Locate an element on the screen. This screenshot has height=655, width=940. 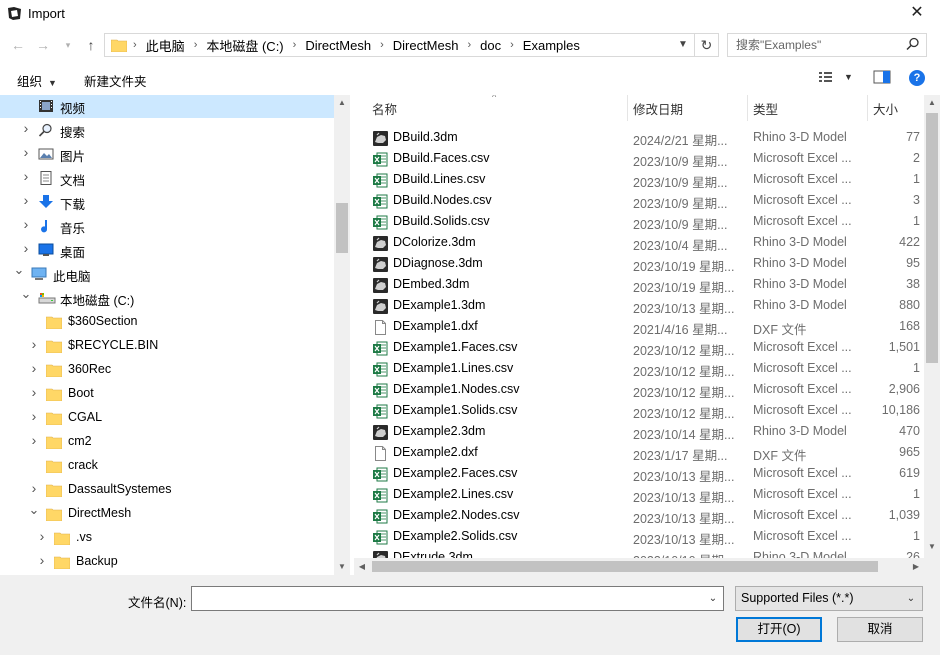
search-input is located at coordinates (815, 45).